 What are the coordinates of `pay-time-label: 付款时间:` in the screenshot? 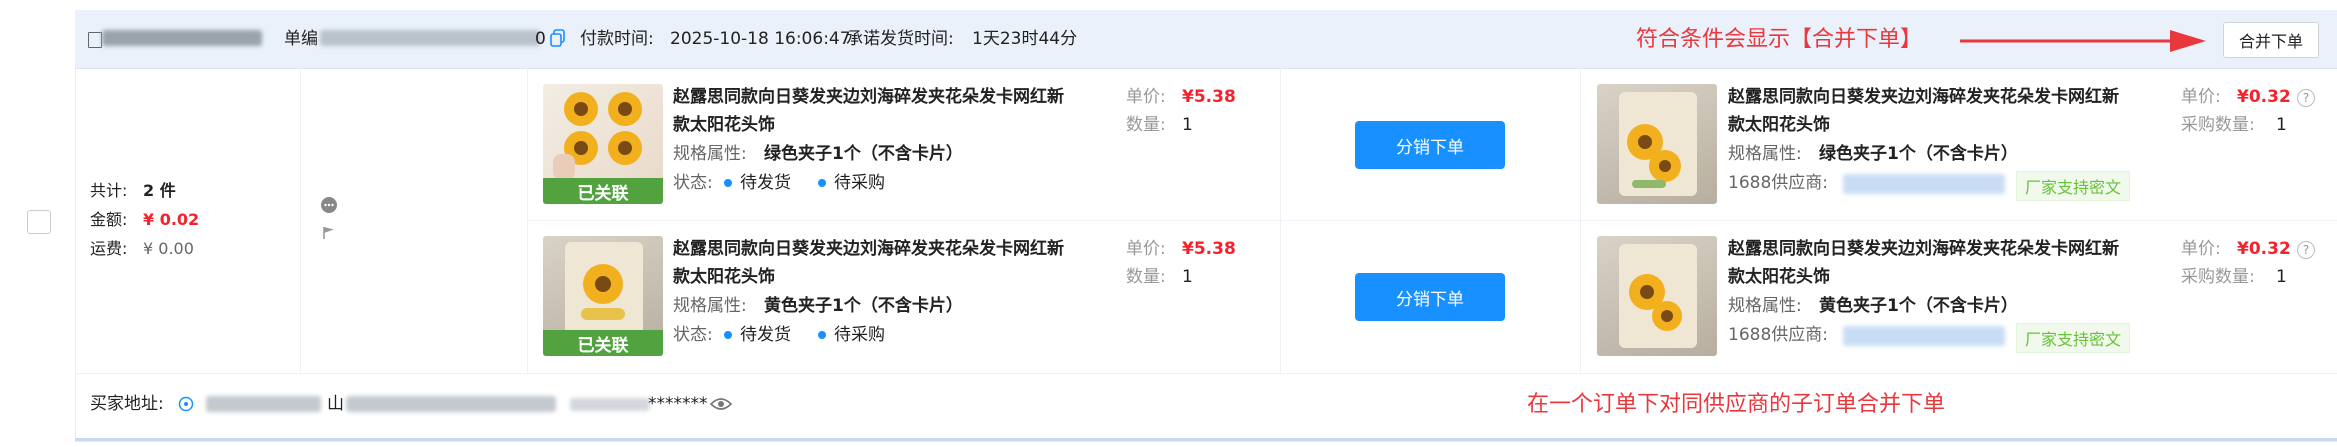 It's located at (617, 39).